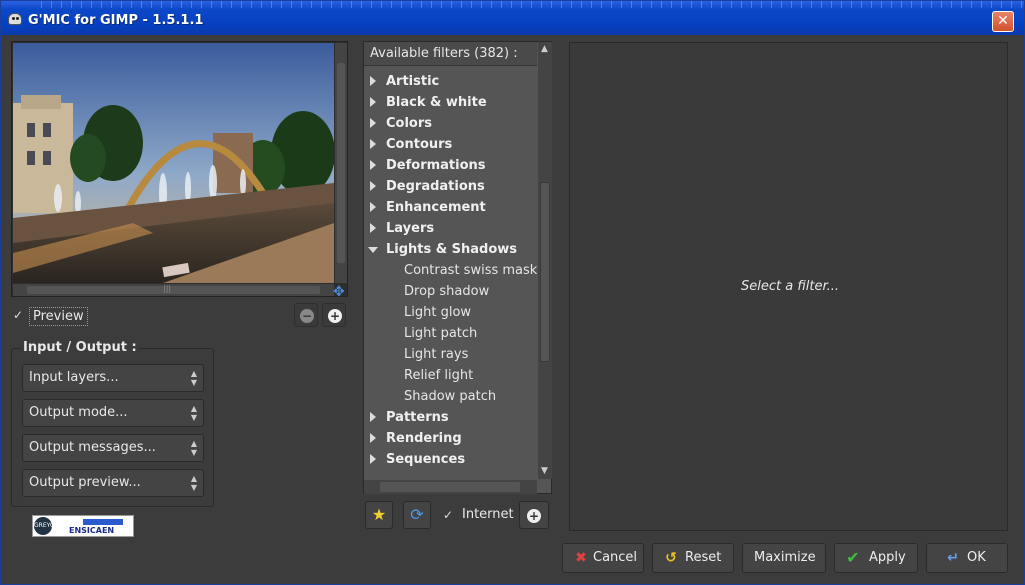  Describe the element at coordinates (545, 260) in the screenshot. I see `filter-vertical-scrollbar: ▲ ▼` at that location.